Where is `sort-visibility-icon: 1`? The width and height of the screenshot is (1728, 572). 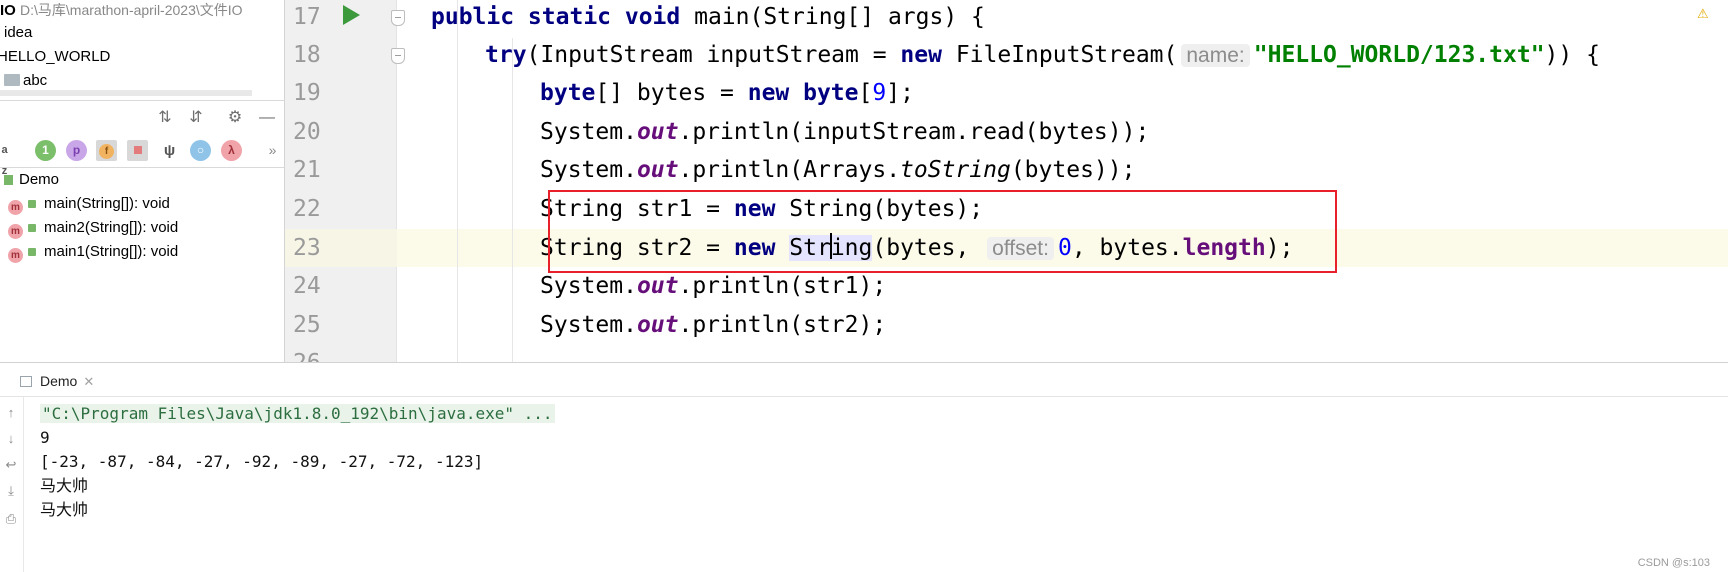 sort-visibility-icon: 1 is located at coordinates (45, 150).